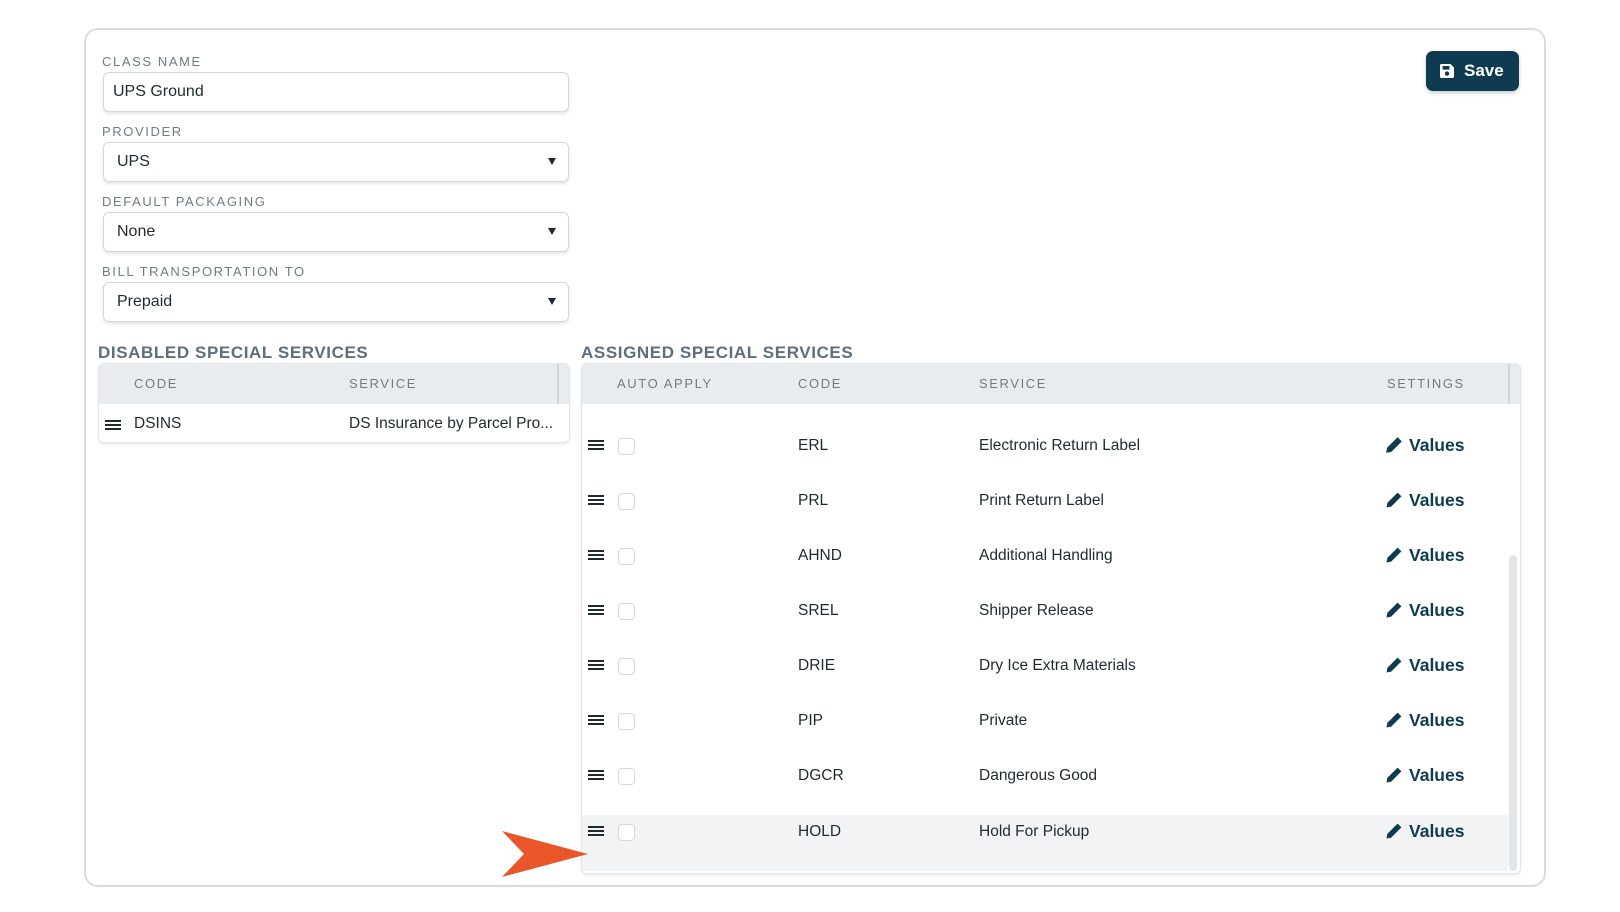 This screenshot has width=1620, height=912. I want to click on row-service: Additional Handling, so click(1046, 555).